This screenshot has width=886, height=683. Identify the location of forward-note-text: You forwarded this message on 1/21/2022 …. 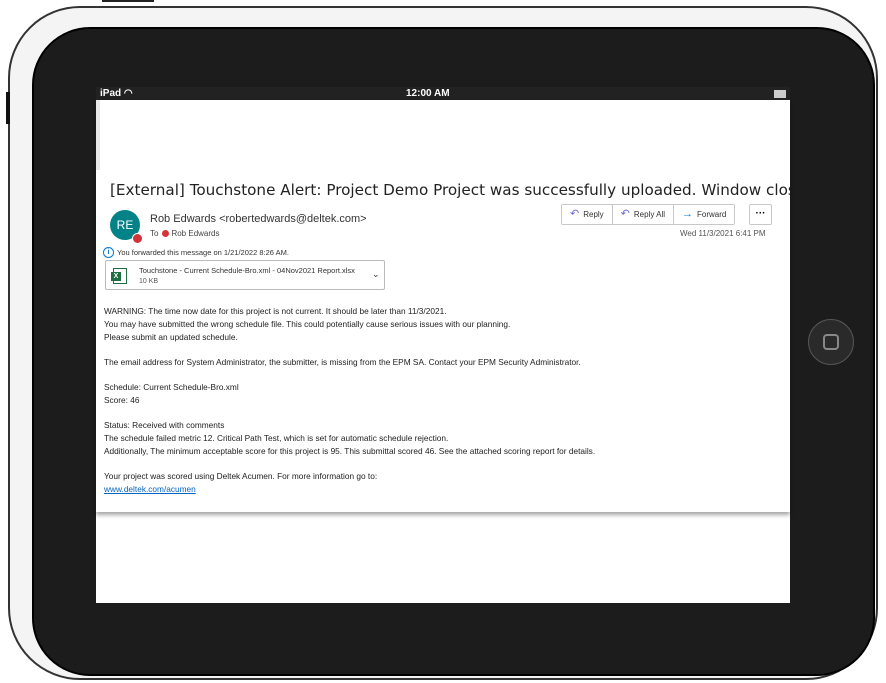
(203, 252).